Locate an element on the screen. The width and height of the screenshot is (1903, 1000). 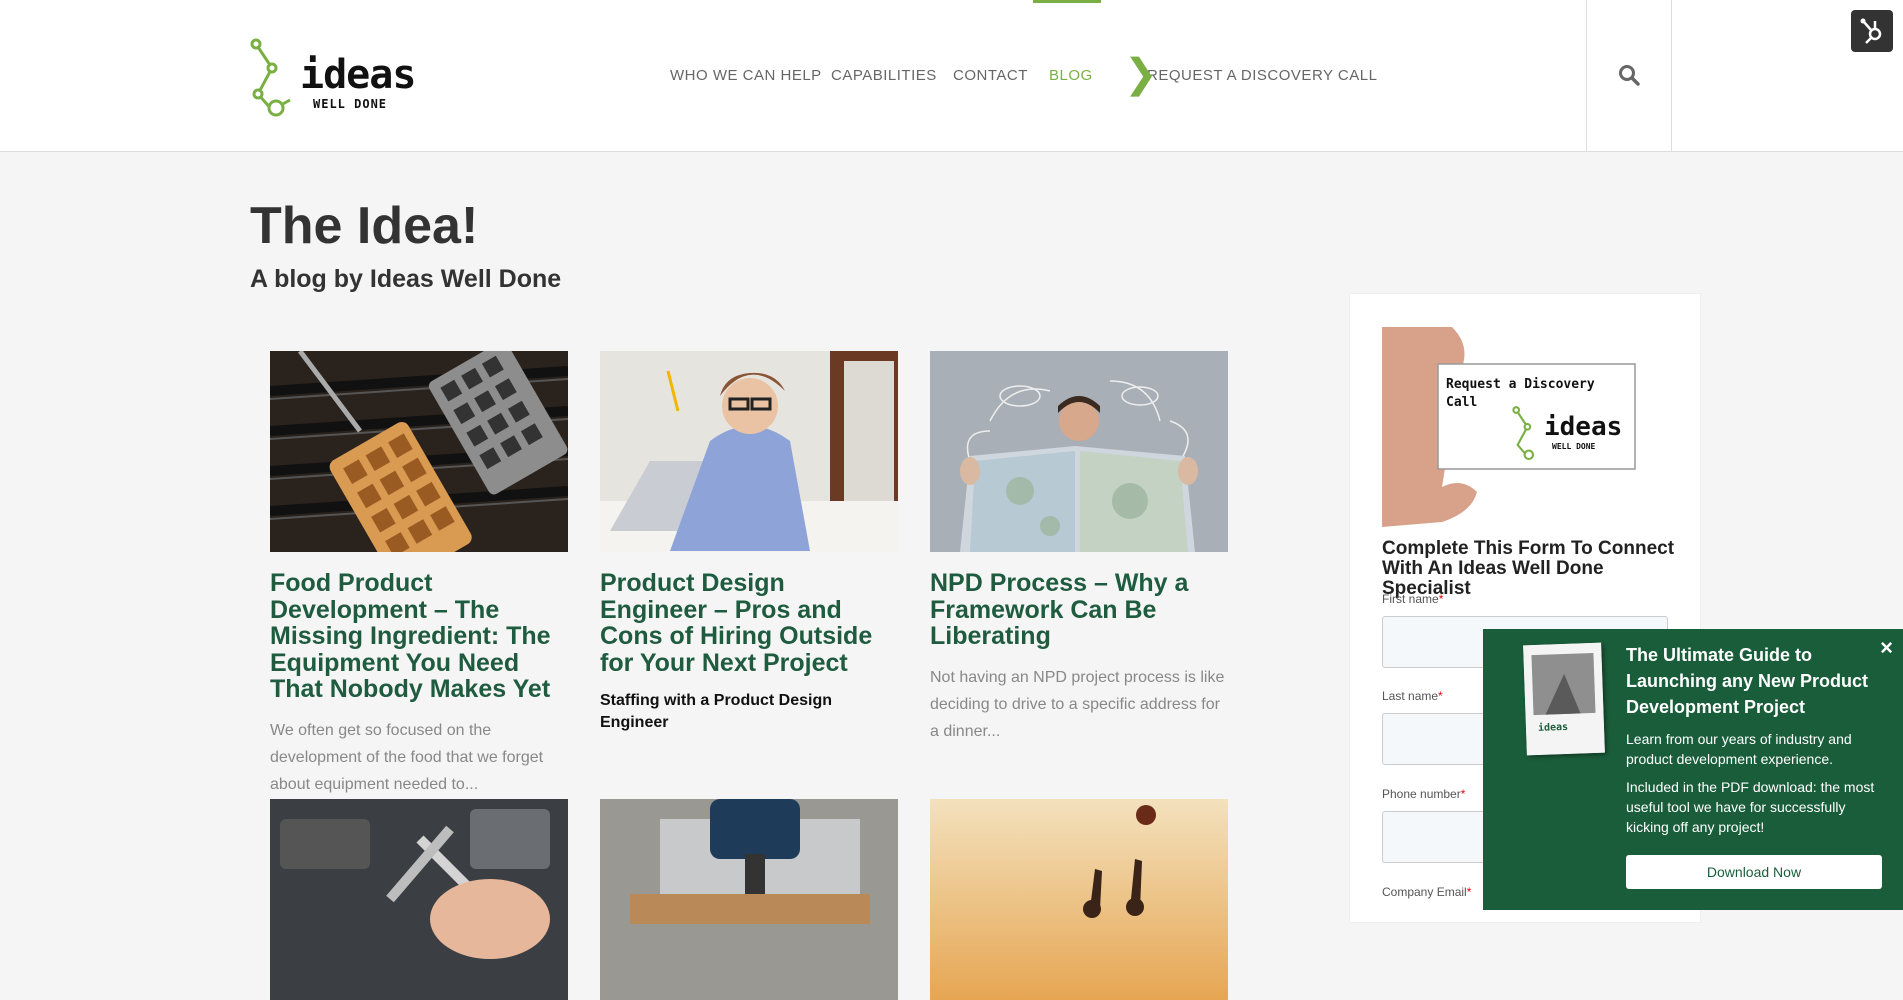
close-icon: × is located at coordinates (1886, 648).